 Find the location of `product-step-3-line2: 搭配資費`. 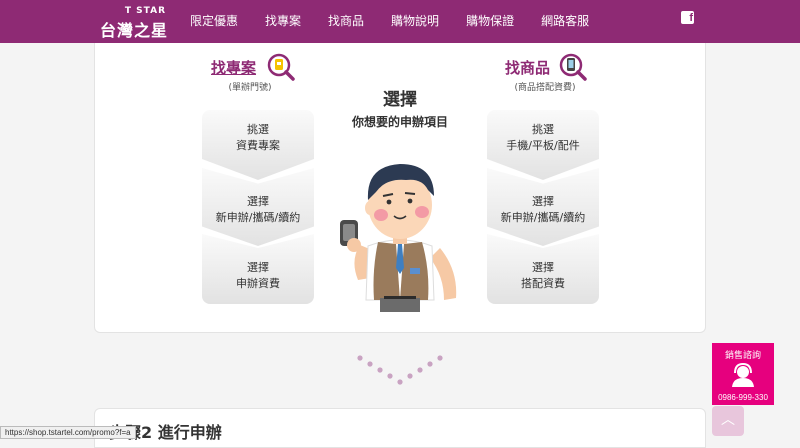

product-step-3-line2: 搭配資費 is located at coordinates (543, 283).